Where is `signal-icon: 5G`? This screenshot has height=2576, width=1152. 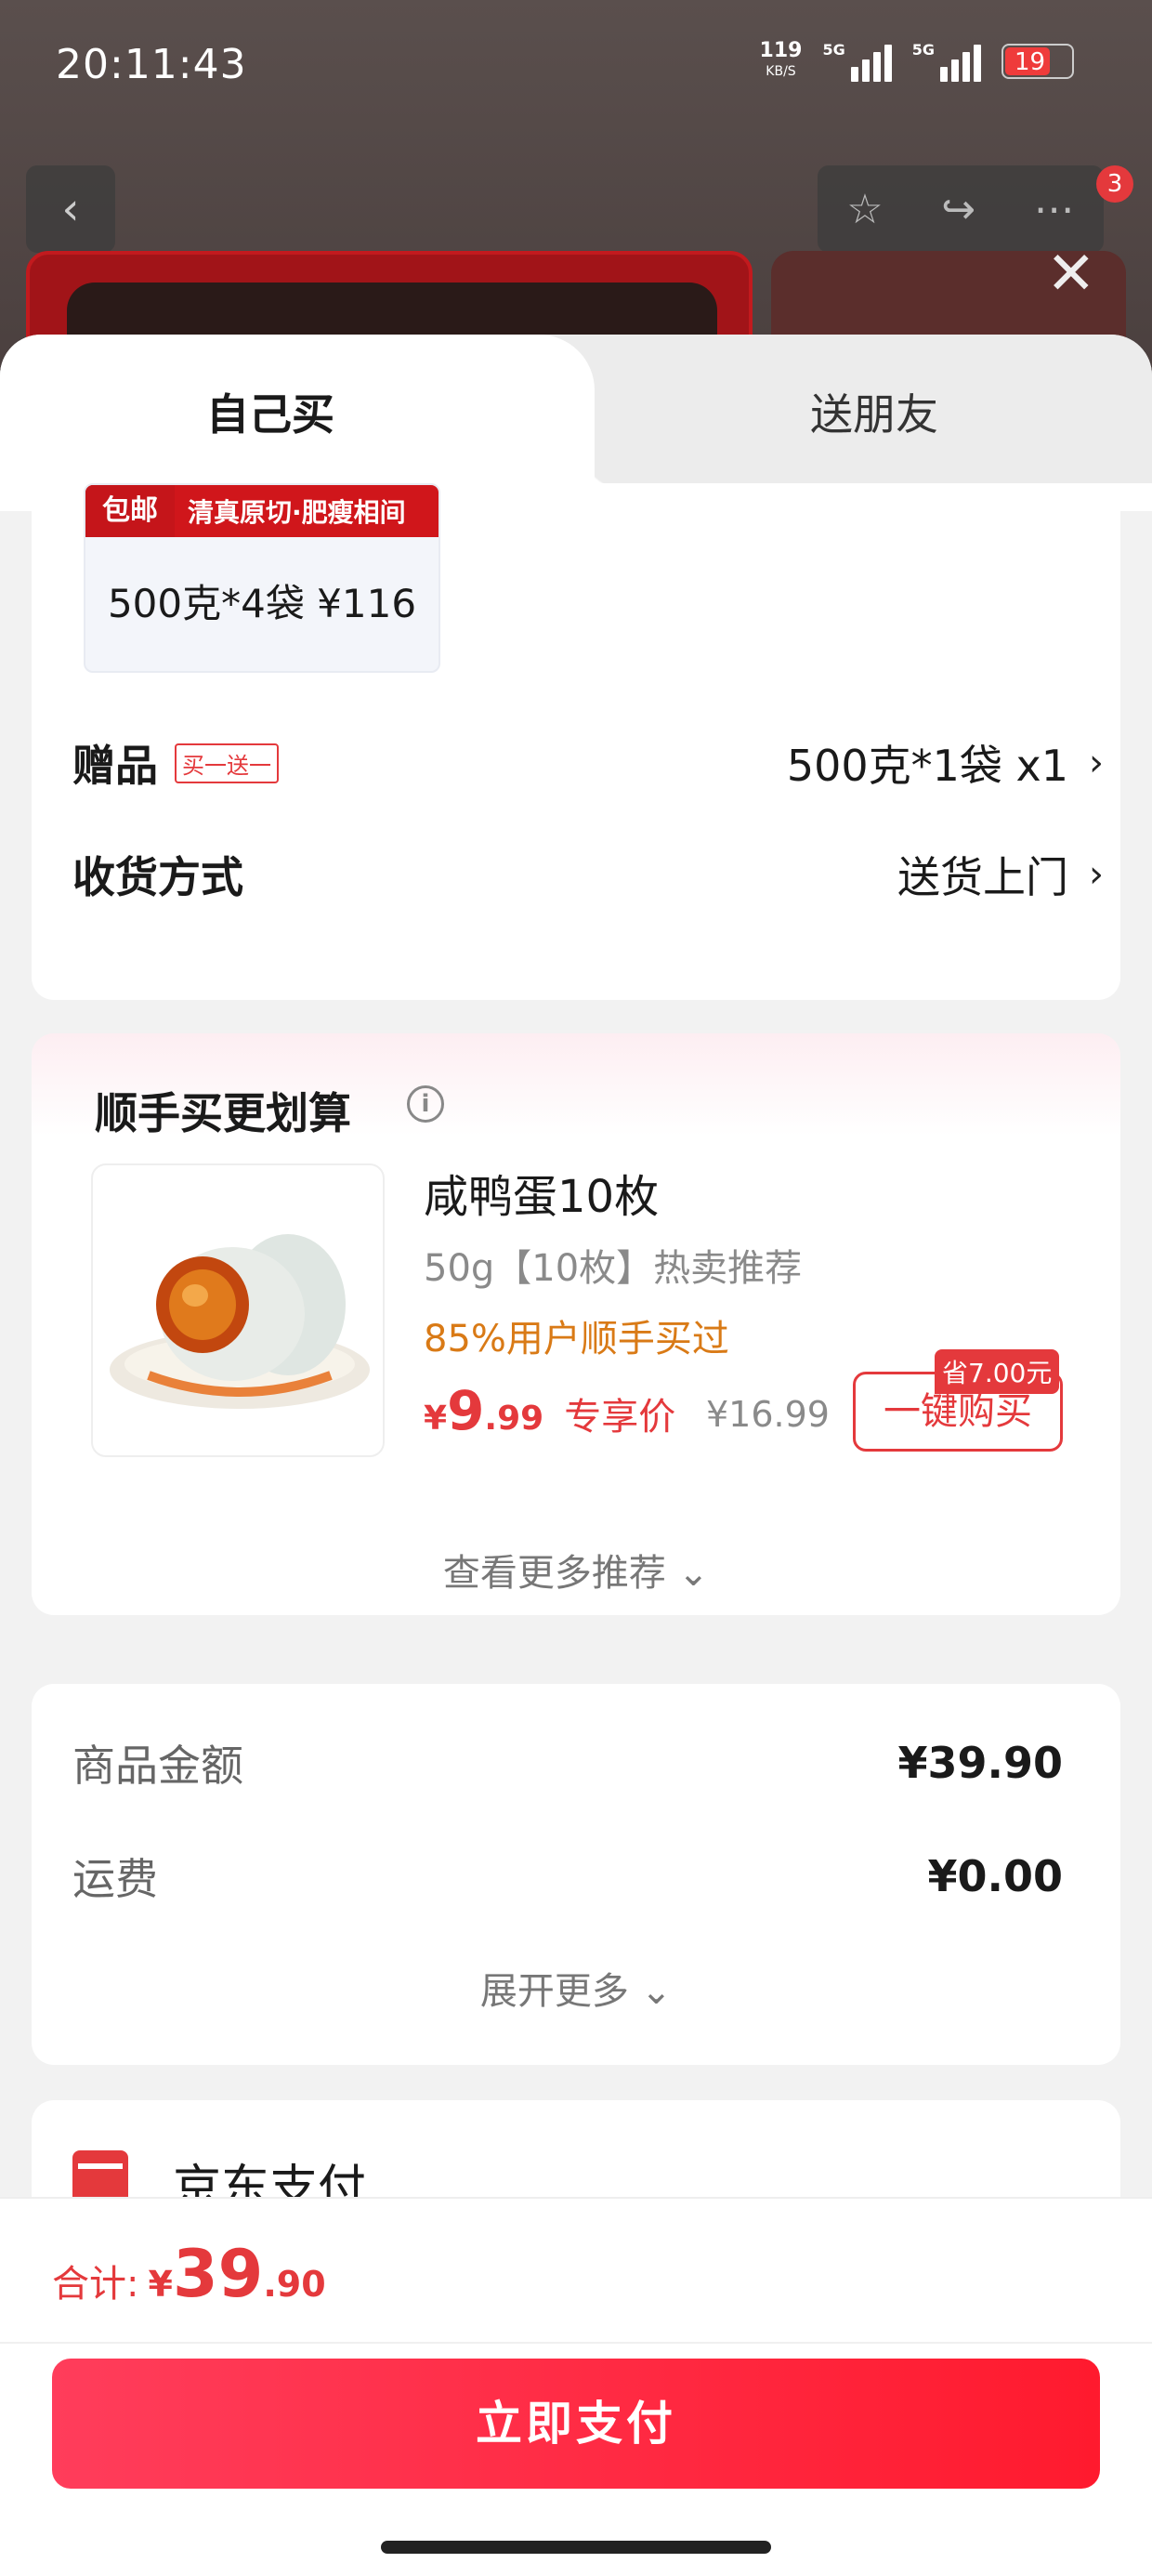 signal-icon: 5G is located at coordinates (857, 61).